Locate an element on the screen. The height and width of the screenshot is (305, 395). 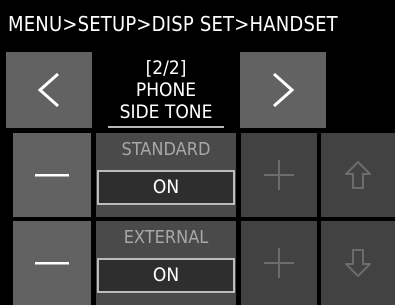
next-page-button is located at coordinates (283, 90).